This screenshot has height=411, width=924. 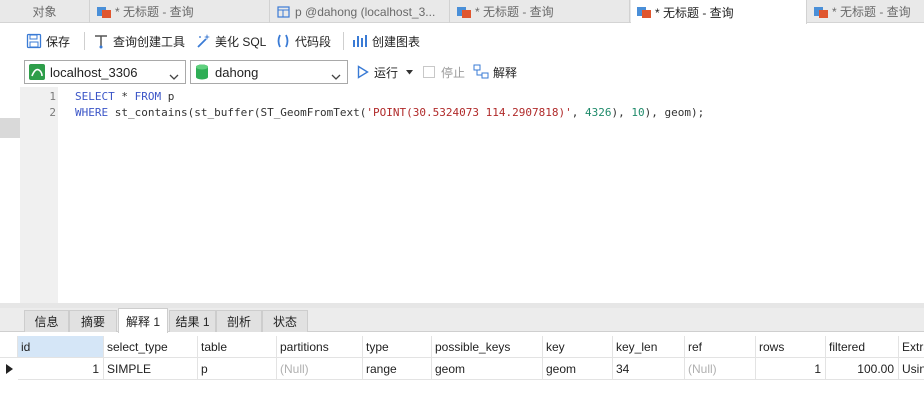 I want to click on line-number: 2, so click(x=52, y=112).